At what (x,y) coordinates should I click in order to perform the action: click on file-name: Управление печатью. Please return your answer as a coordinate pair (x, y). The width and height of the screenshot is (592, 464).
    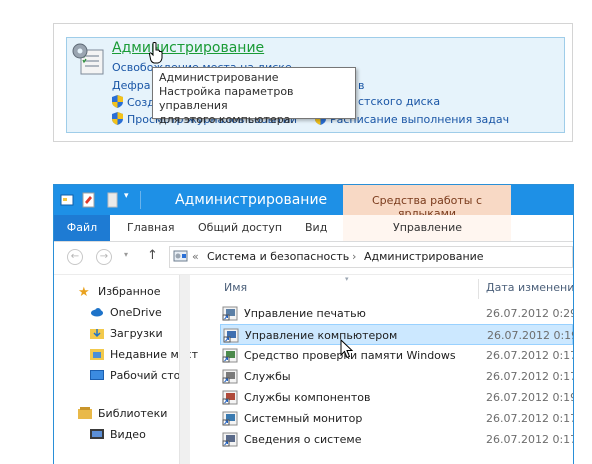
    Looking at the image, I should click on (305, 313).